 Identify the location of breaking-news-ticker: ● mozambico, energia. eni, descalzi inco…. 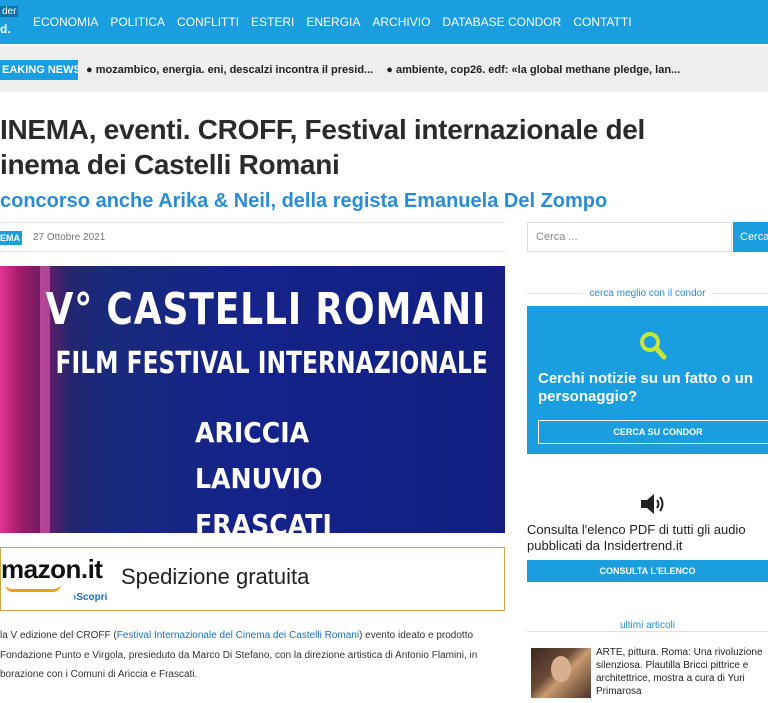
(388, 70).